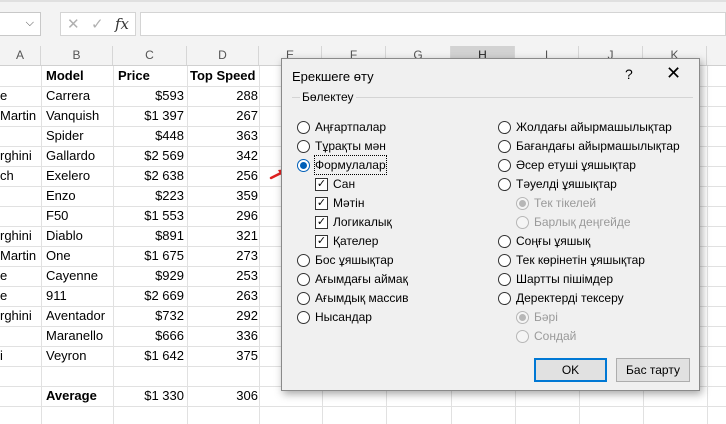 The width and height of the screenshot is (726, 424). Describe the element at coordinates (79, 316) in the screenshot. I see `cell: Aventador` at that location.